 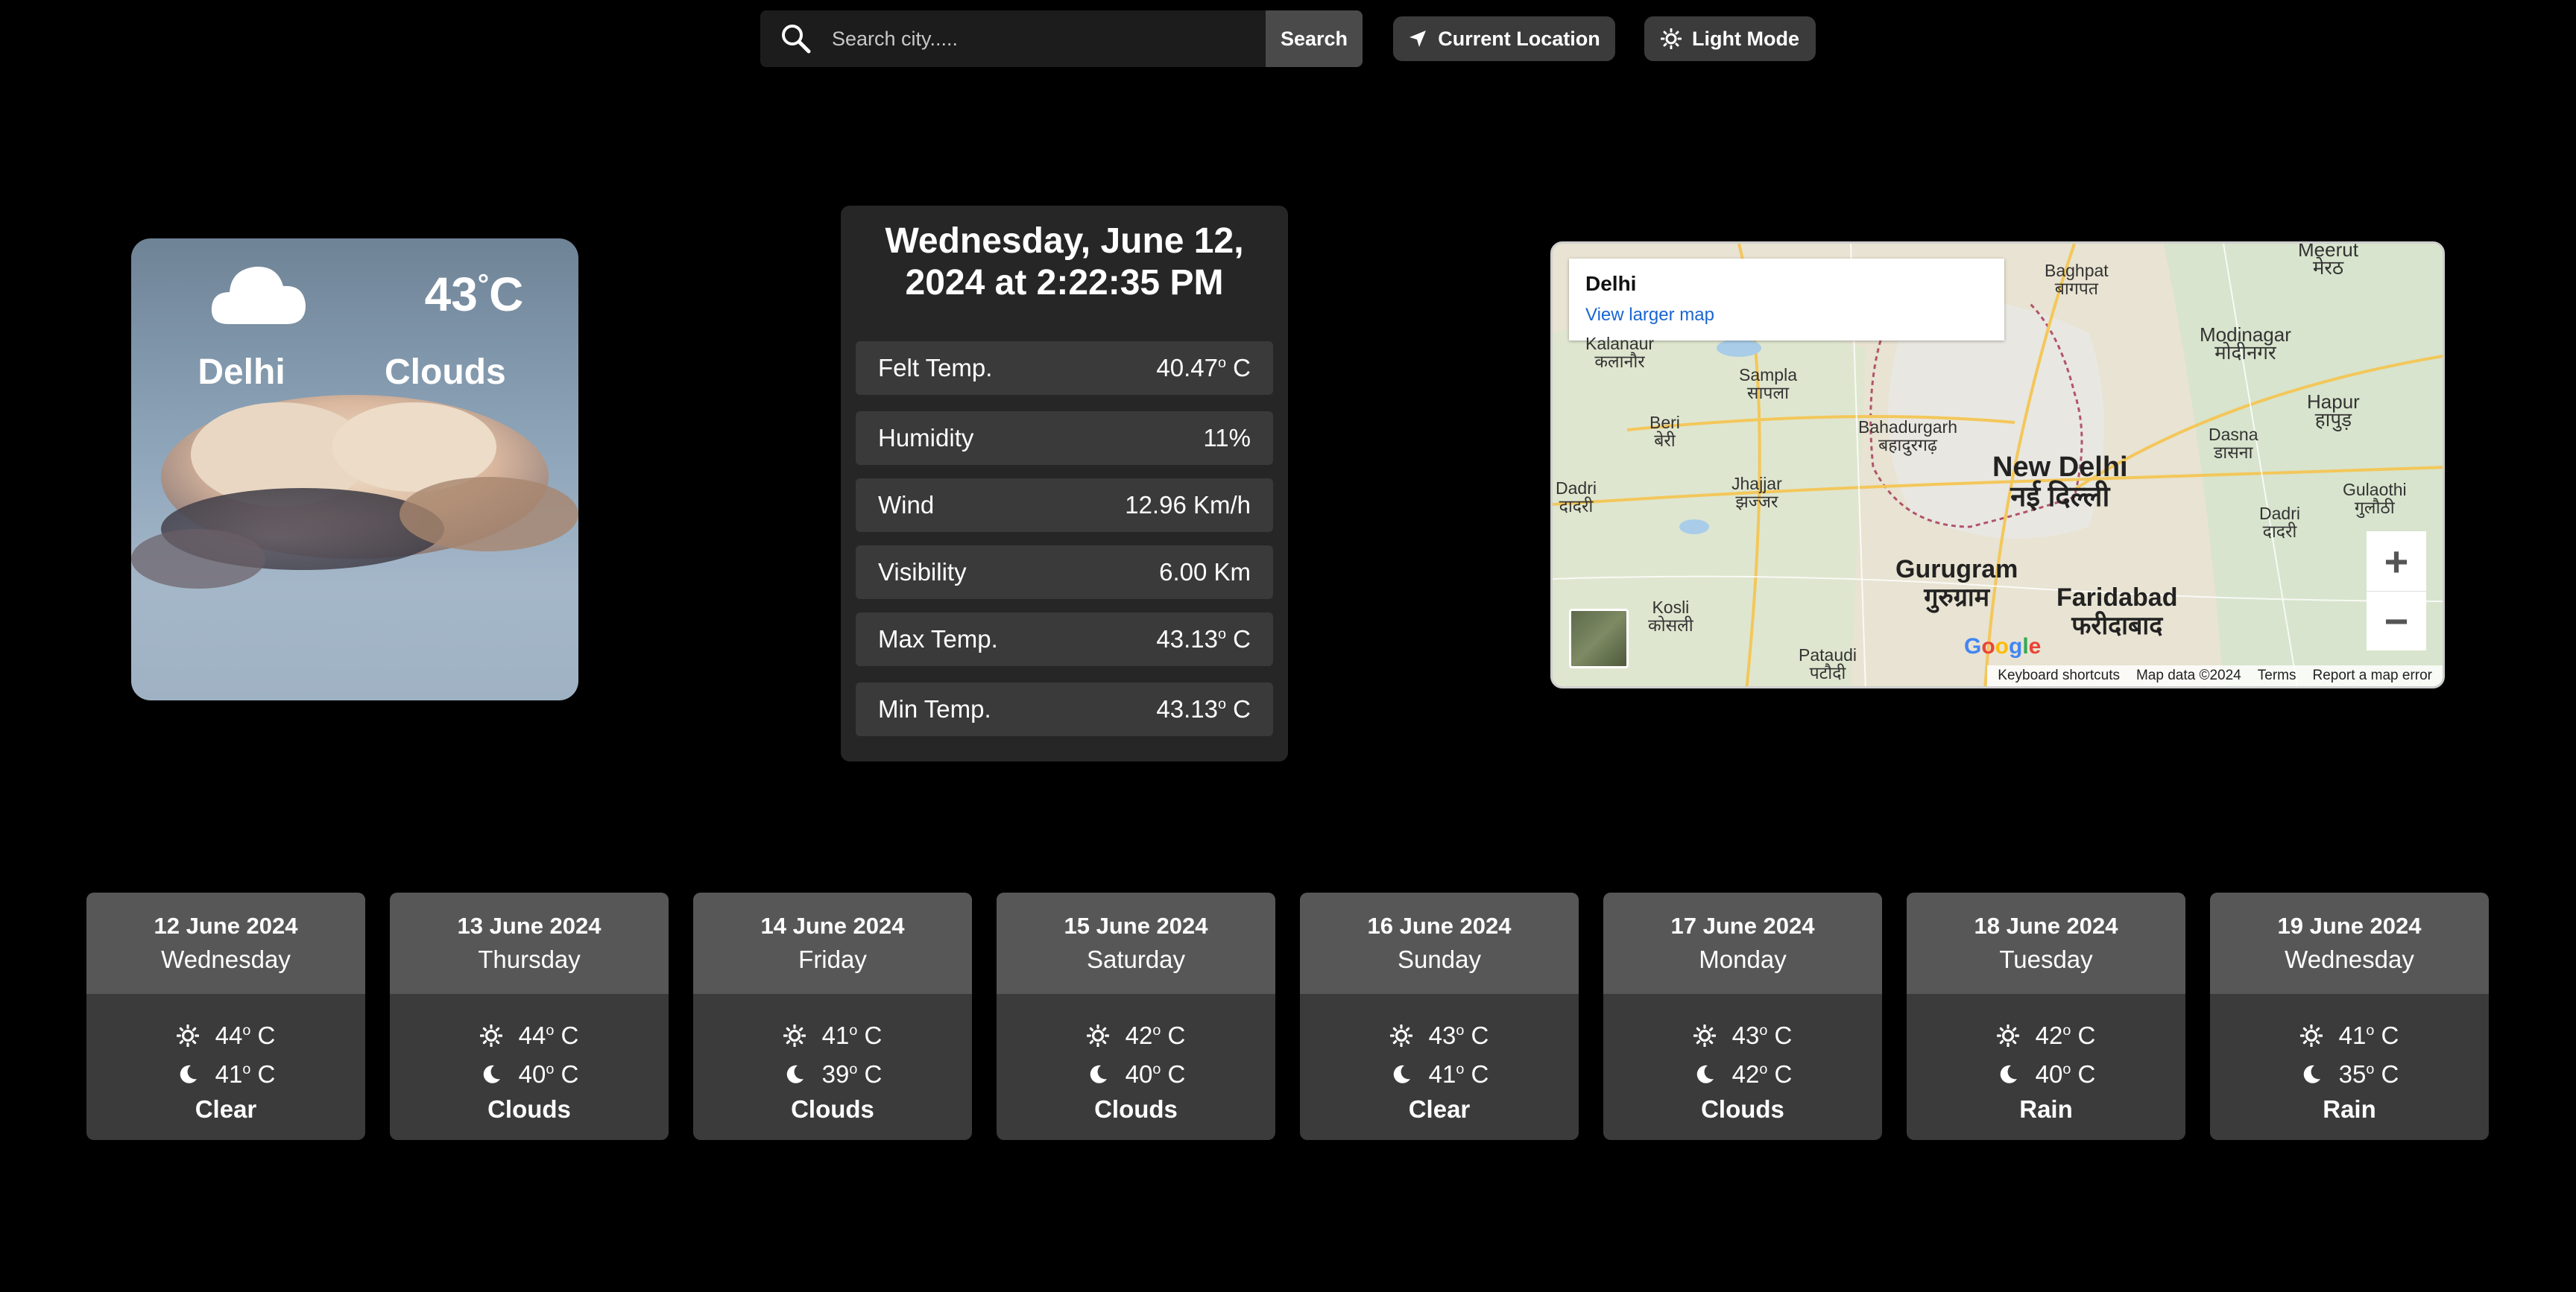 I want to click on forecast-card: 16 June 2024 Sunday 43o C 41o C Clear, so click(x=1439, y=1016).